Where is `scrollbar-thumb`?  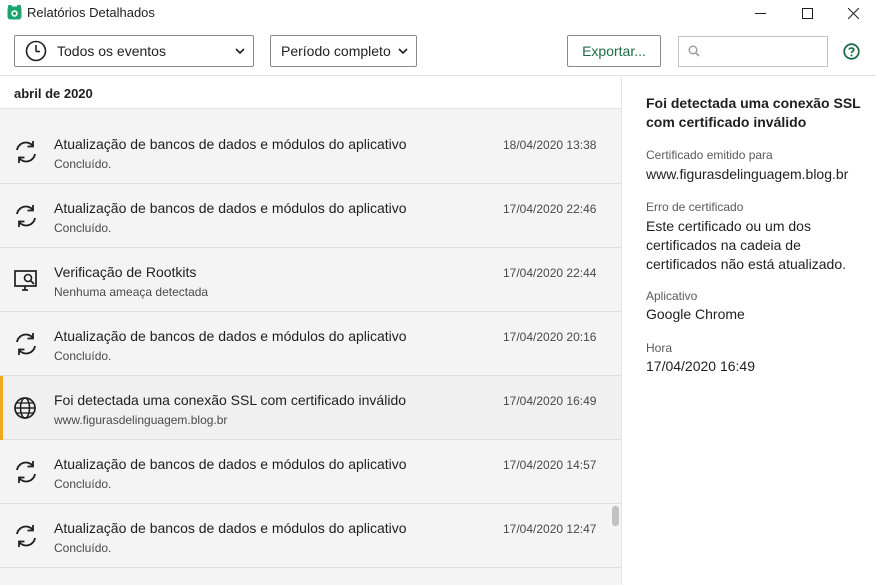
scrollbar-thumb is located at coordinates (615, 516).